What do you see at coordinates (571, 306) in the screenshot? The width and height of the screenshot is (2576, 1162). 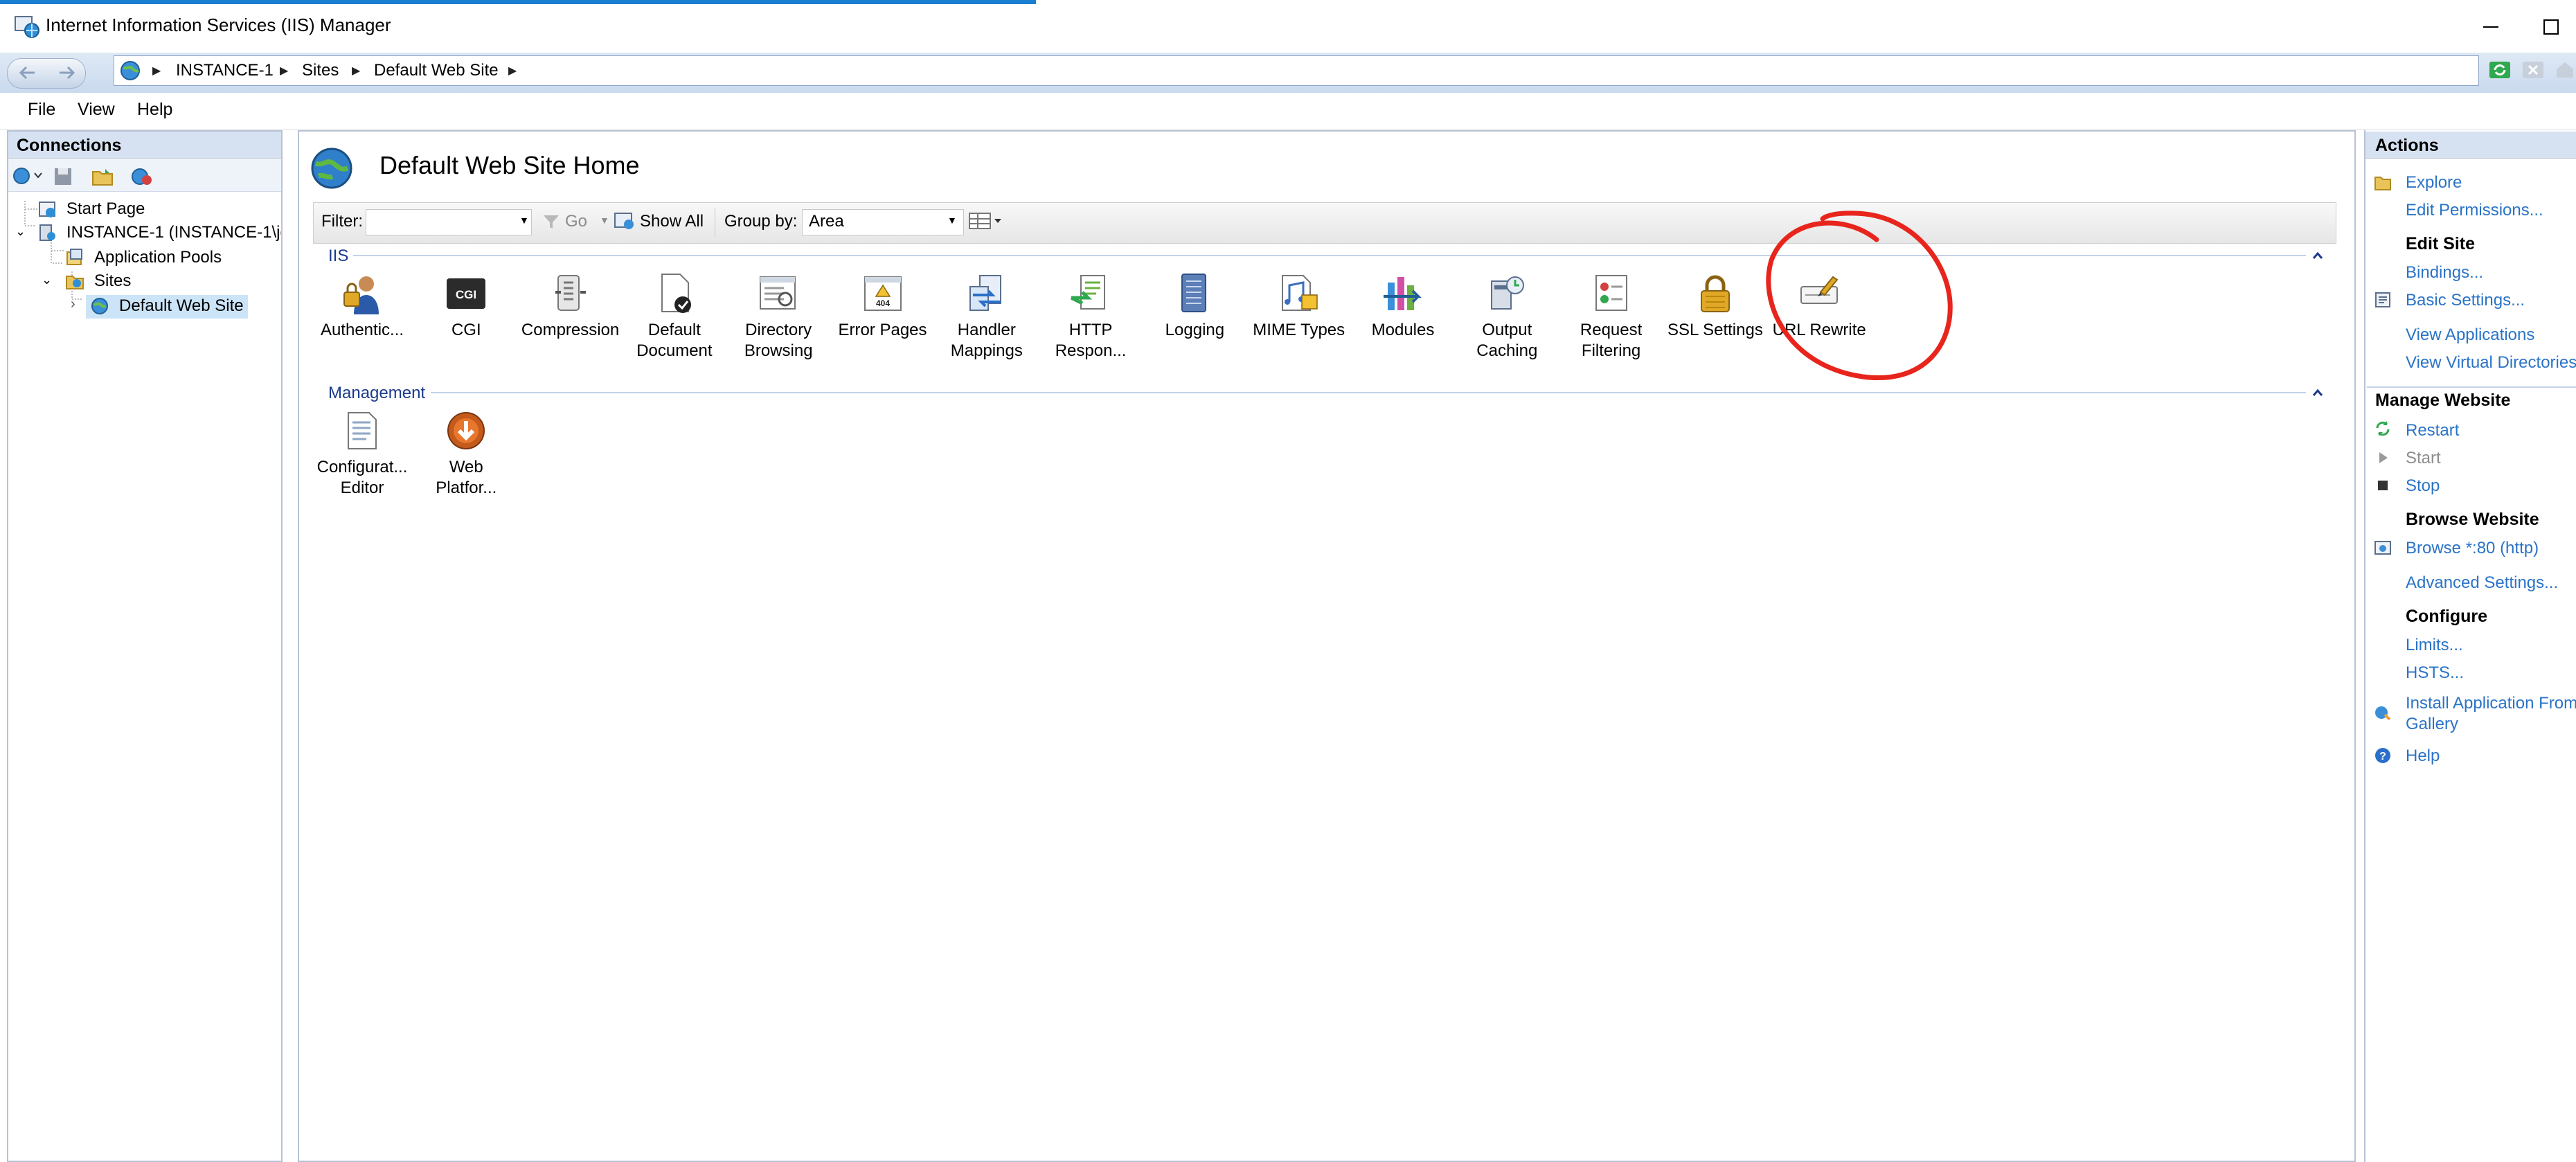 I see `feature-compression: Compression` at bounding box center [571, 306].